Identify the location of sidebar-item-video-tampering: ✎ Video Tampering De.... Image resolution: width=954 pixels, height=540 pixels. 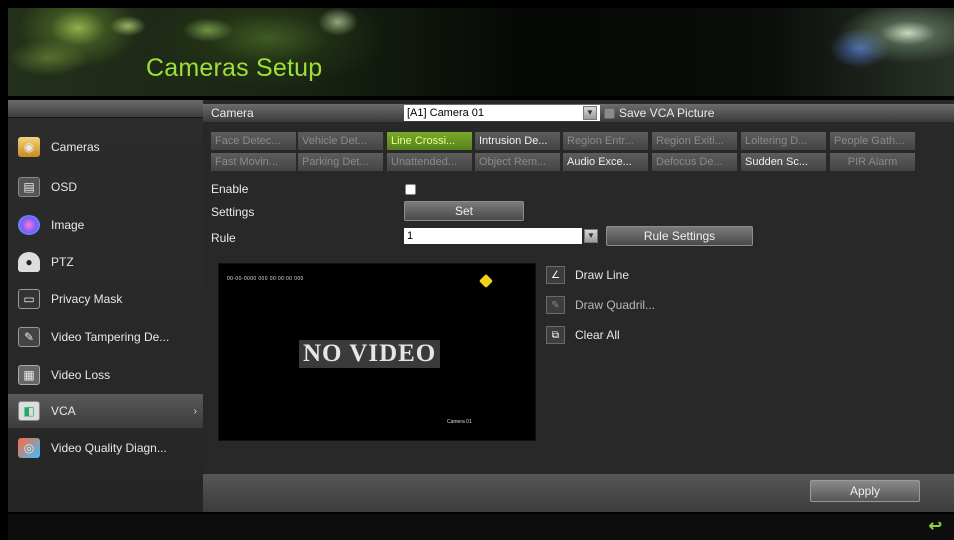
(105, 337).